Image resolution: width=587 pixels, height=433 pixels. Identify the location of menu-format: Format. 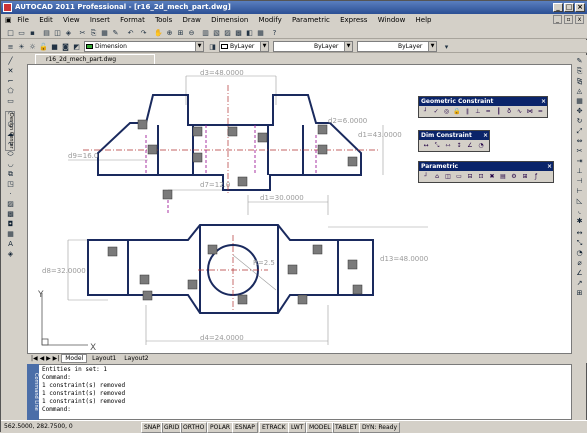
(132, 20).